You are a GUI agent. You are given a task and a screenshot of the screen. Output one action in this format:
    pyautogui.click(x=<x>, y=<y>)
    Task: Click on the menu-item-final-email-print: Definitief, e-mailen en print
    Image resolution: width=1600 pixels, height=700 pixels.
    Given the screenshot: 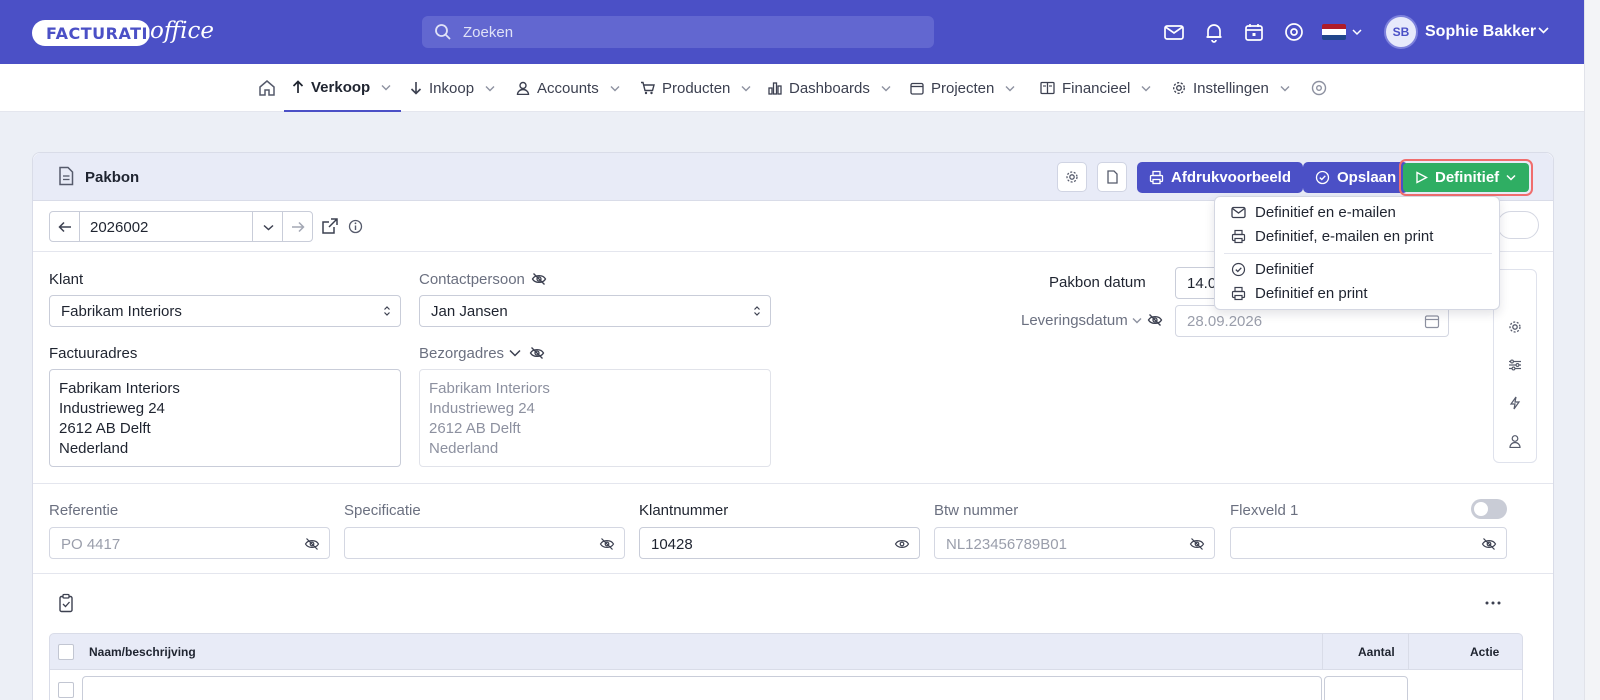 What is the action you would take?
    pyautogui.click(x=1332, y=236)
    